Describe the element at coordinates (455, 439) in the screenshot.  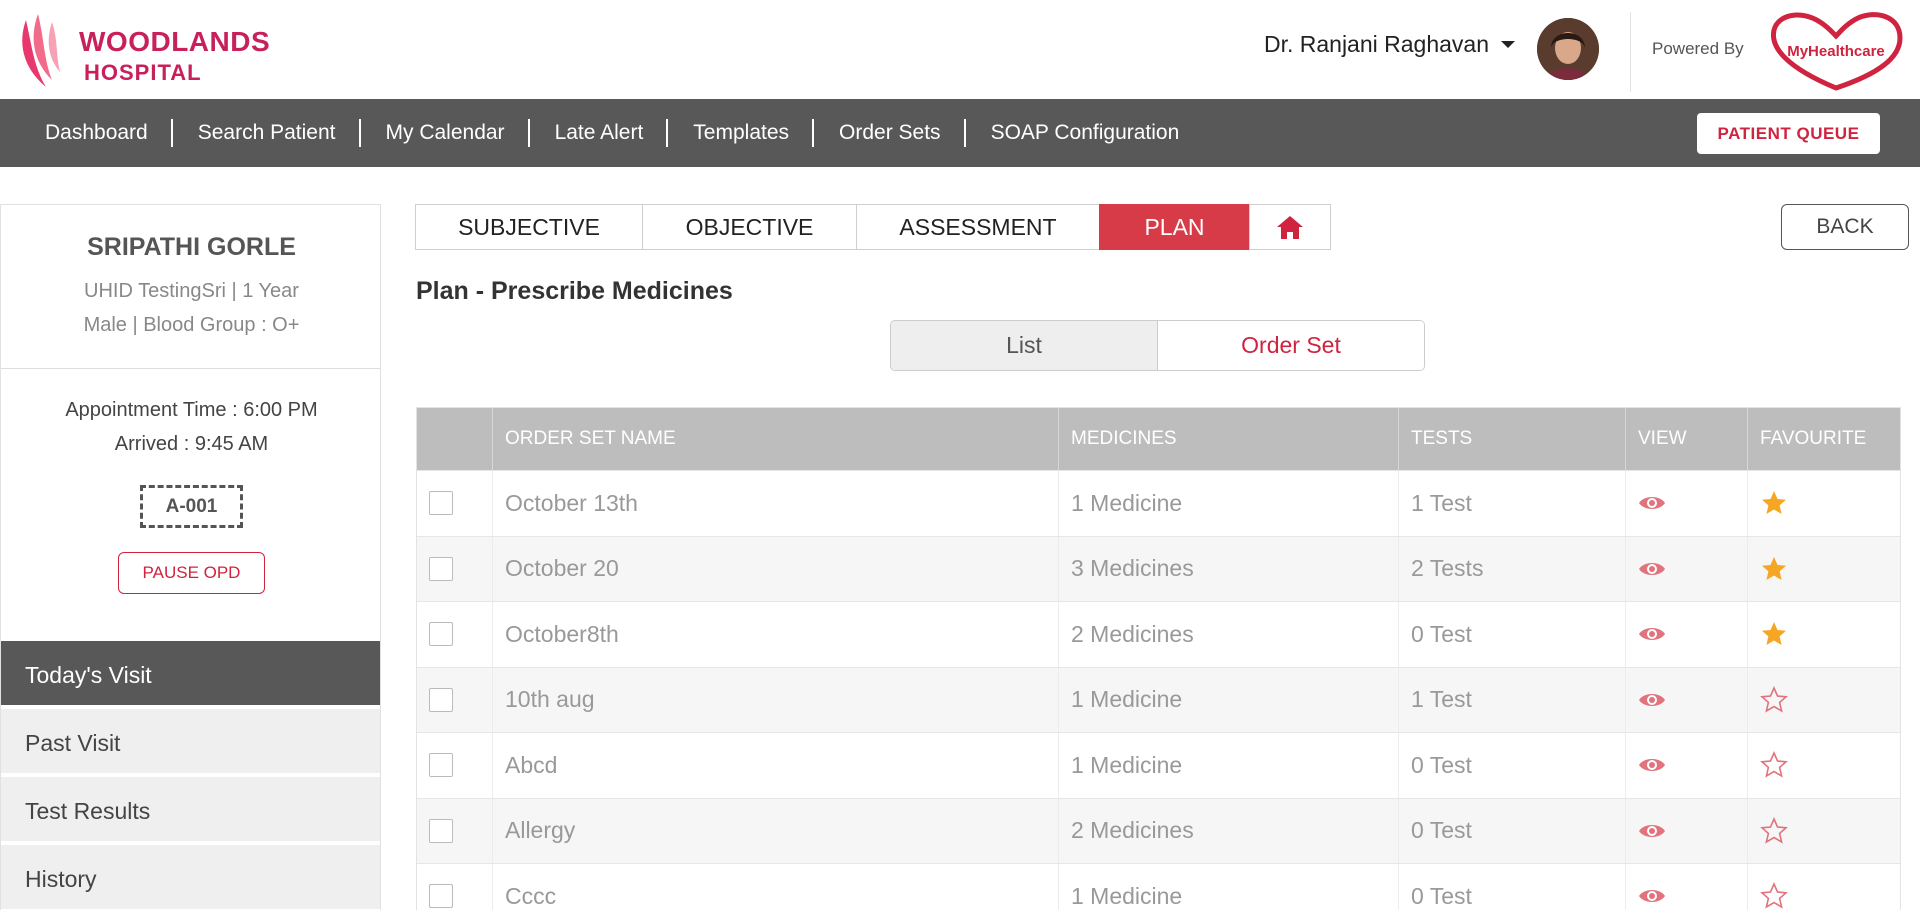
I see `header-select` at that location.